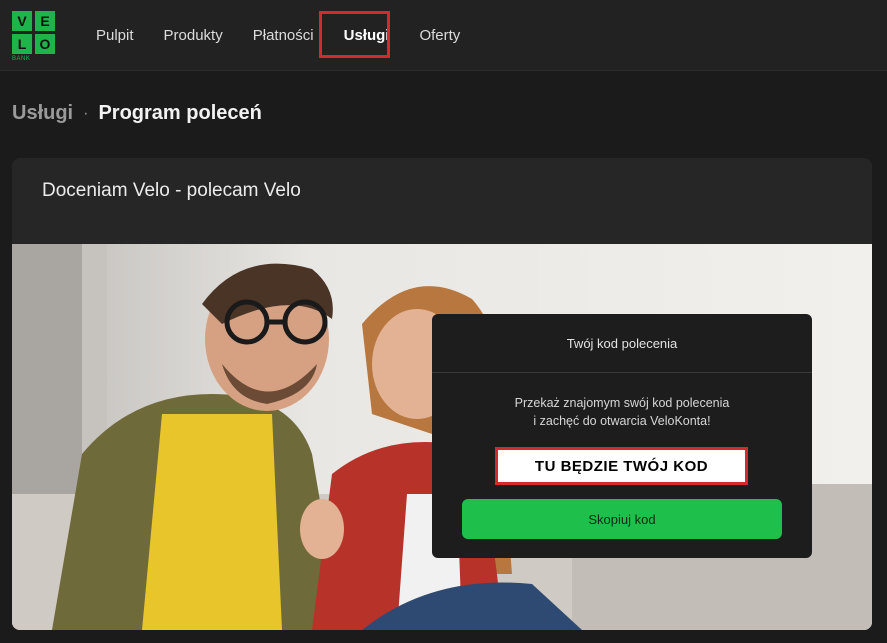 This screenshot has height=643, width=887. Describe the element at coordinates (180, 113) in the screenshot. I see `page-title: Program poleceń` at that location.